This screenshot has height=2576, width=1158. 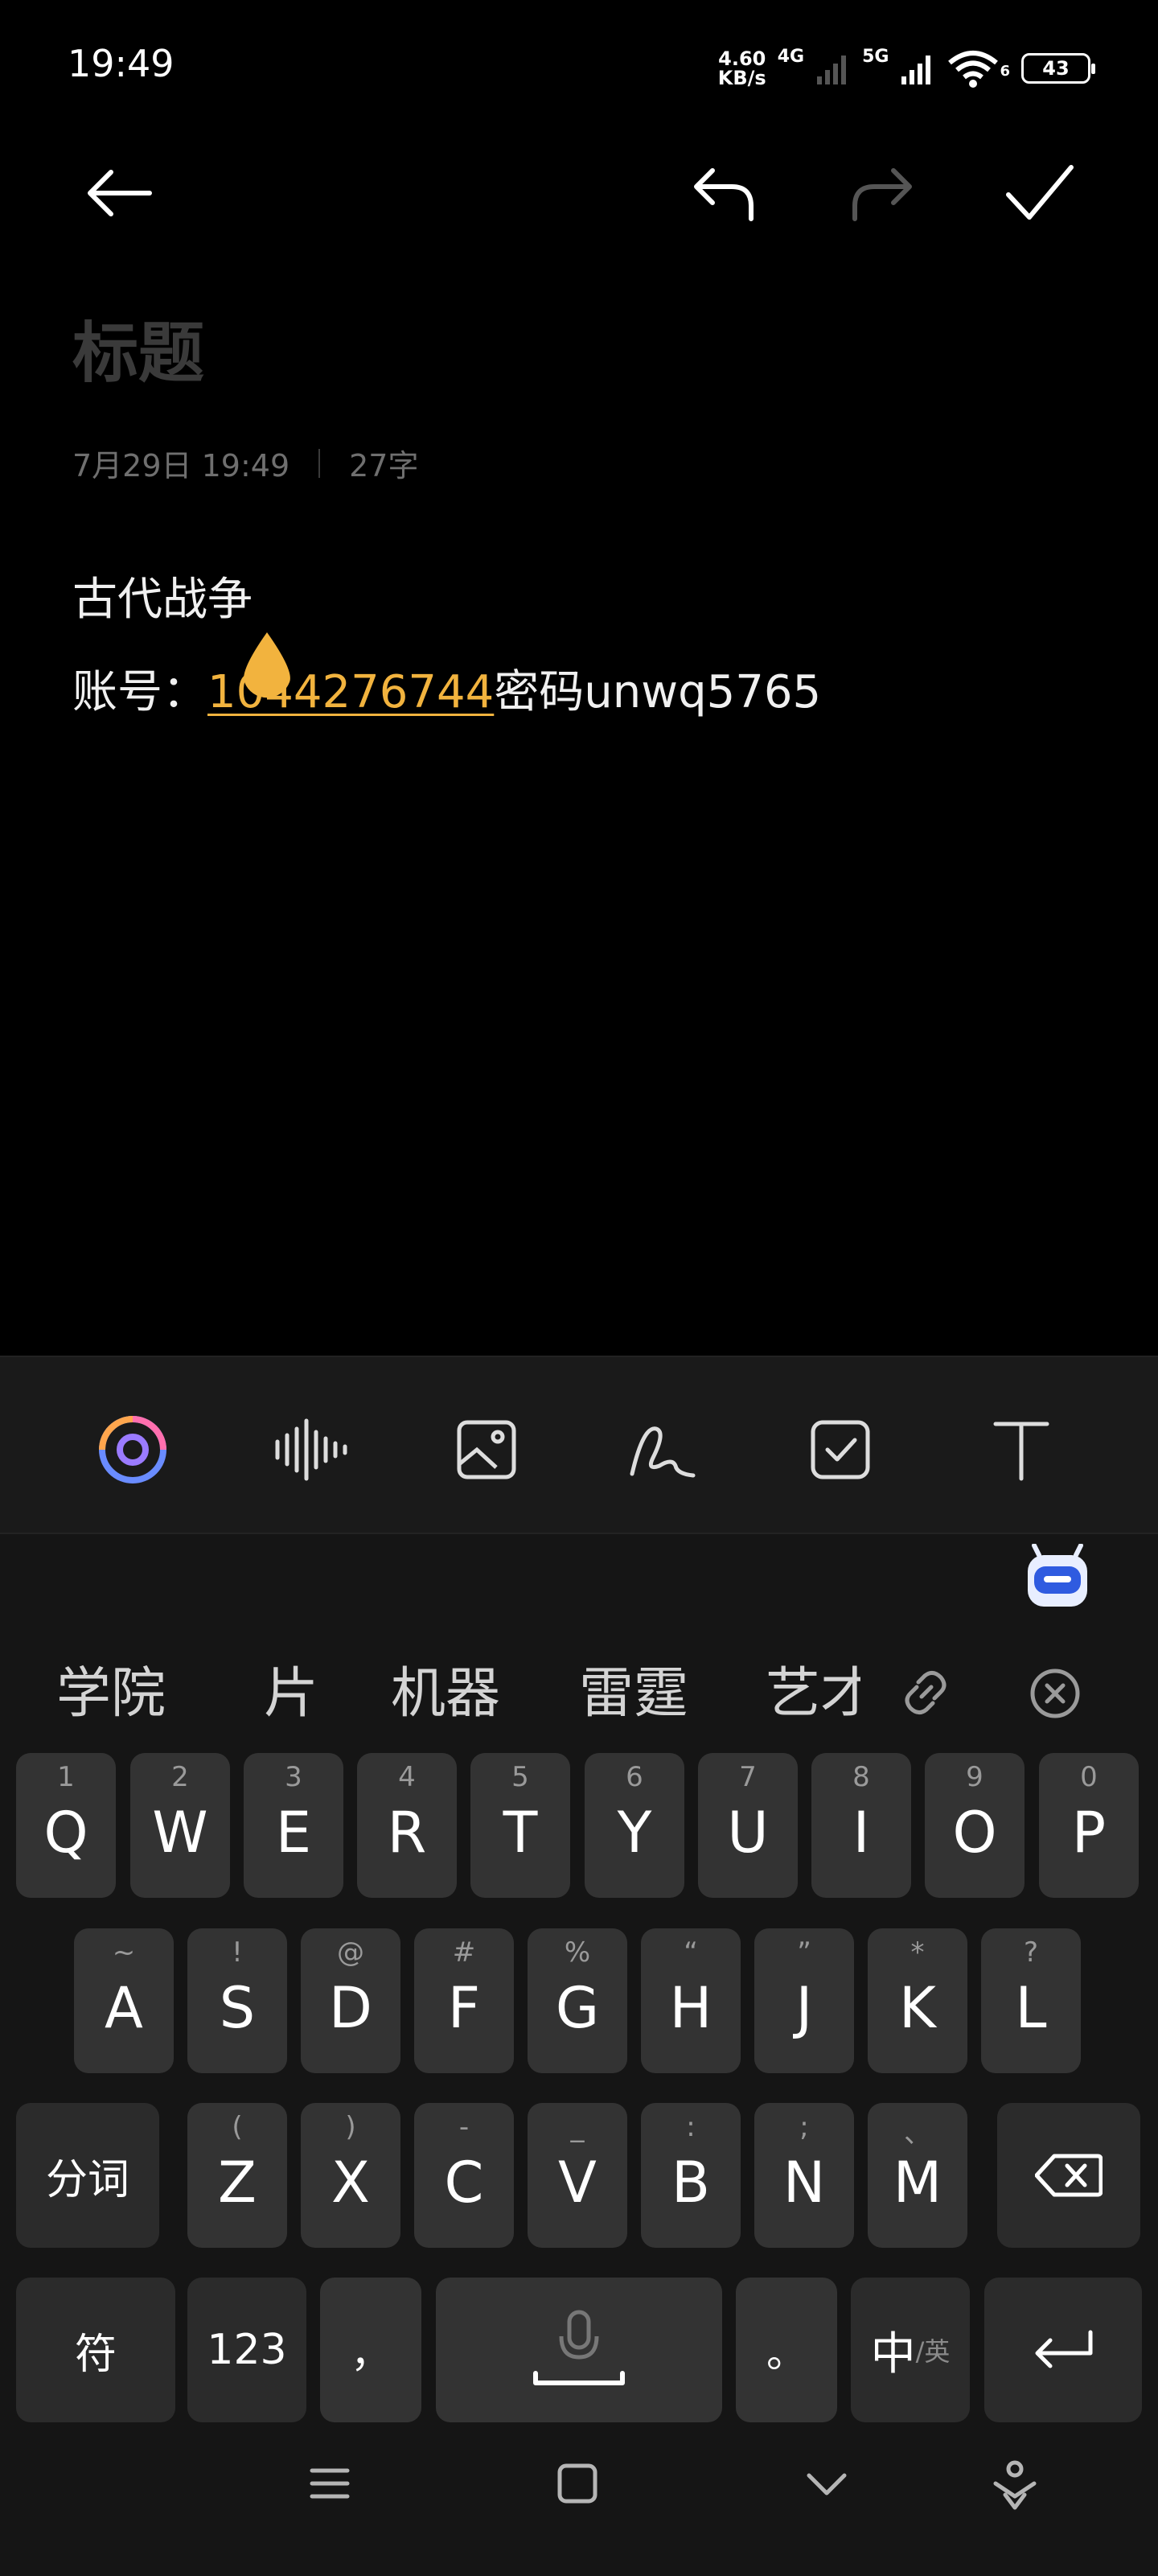 What do you see at coordinates (445, 1688) in the screenshot?
I see `candidate-item: 机器` at bounding box center [445, 1688].